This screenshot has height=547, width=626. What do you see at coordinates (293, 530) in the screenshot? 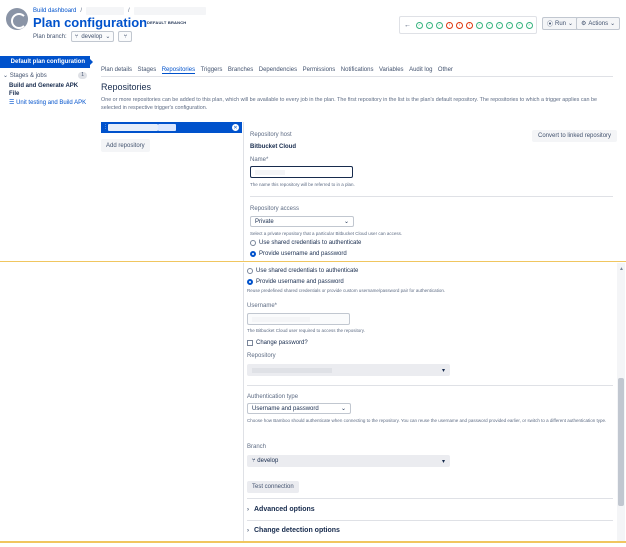
I see `change-detection-expander: › Change detection options` at bounding box center [293, 530].